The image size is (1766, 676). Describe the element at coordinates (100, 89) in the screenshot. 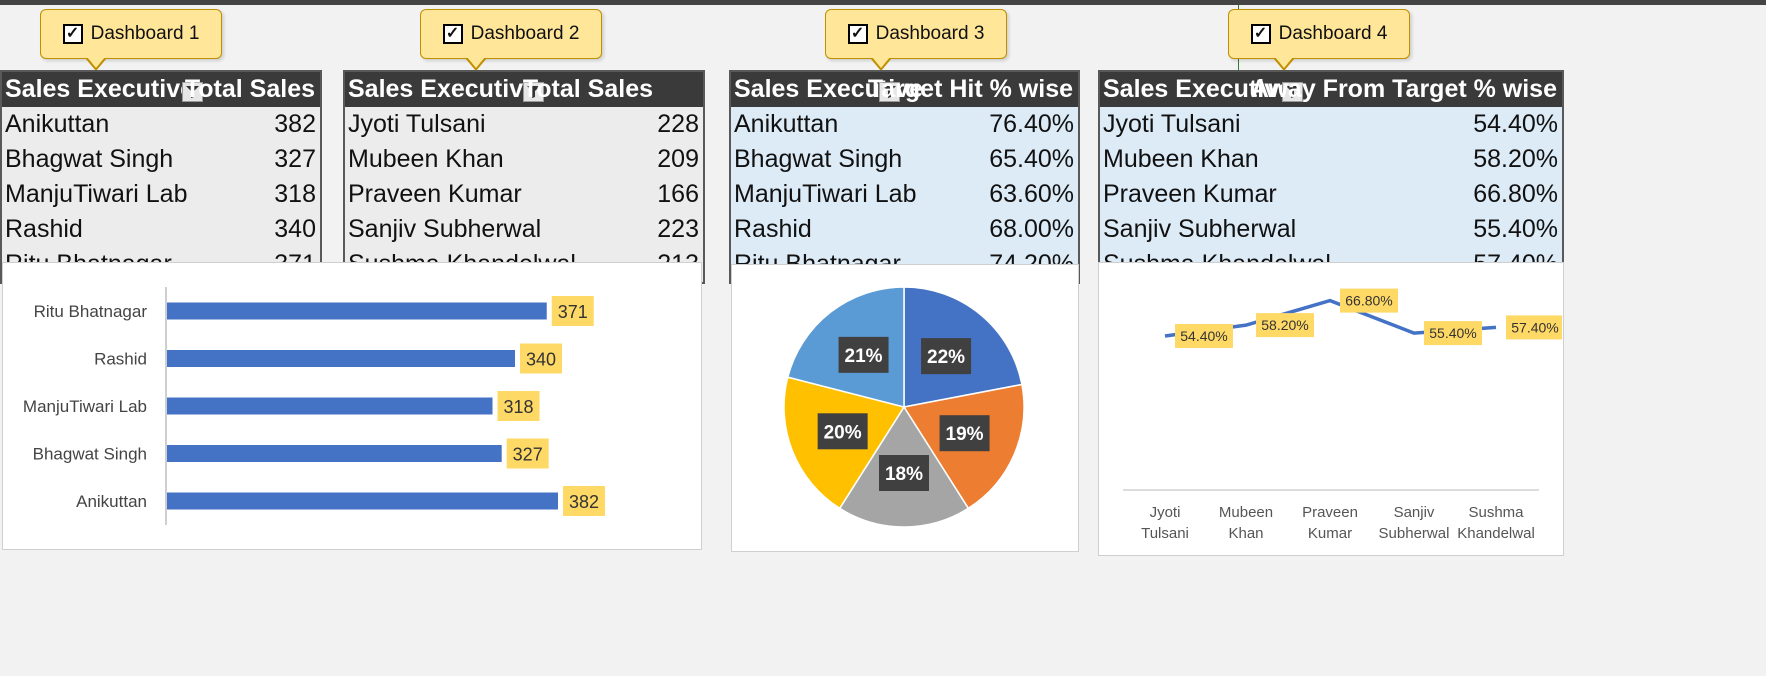

I see `header-sales-executive: Sales Executive` at that location.